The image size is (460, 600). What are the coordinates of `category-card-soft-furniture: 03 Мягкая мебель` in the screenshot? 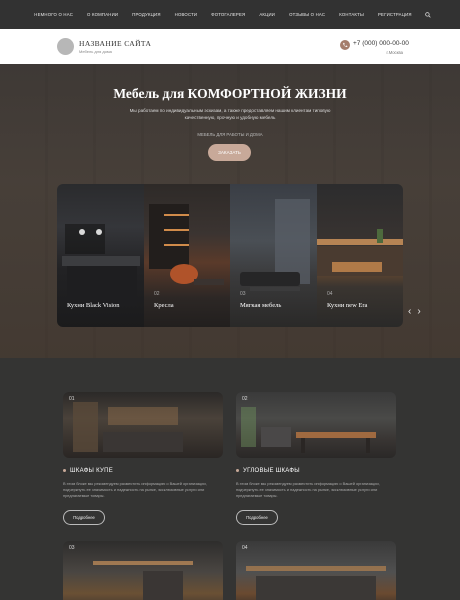 It's located at (273, 255).